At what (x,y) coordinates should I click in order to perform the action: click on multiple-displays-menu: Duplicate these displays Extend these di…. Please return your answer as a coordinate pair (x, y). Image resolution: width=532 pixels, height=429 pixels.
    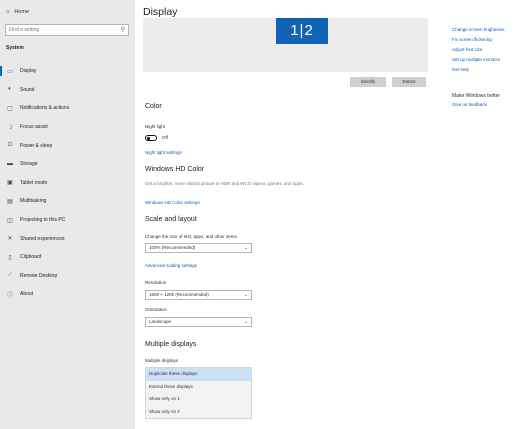
    Looking at the image, I should click on (198, 393).